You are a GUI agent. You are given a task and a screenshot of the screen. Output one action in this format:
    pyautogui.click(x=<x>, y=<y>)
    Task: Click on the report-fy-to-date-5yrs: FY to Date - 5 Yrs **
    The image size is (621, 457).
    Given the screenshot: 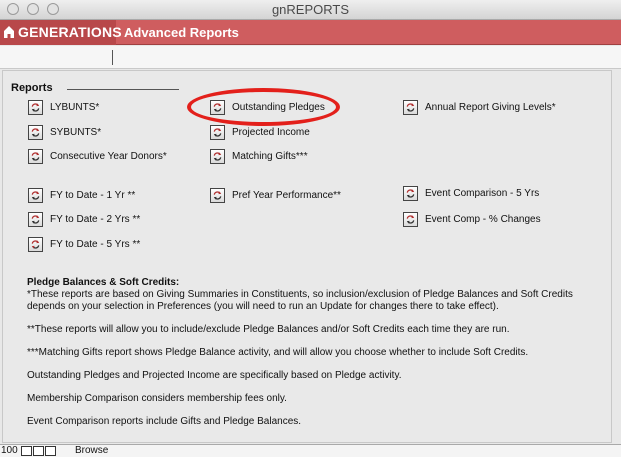 What is the action you would take?
    pyautogui.click(x=84, y=244)
    